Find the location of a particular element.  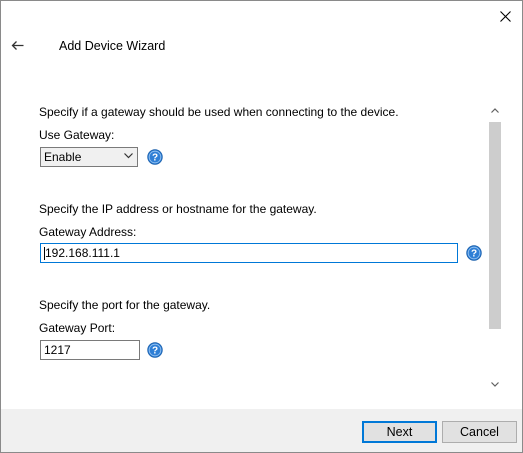

use-gateway-selected-value: Enable is located at coordinates (63, 157).